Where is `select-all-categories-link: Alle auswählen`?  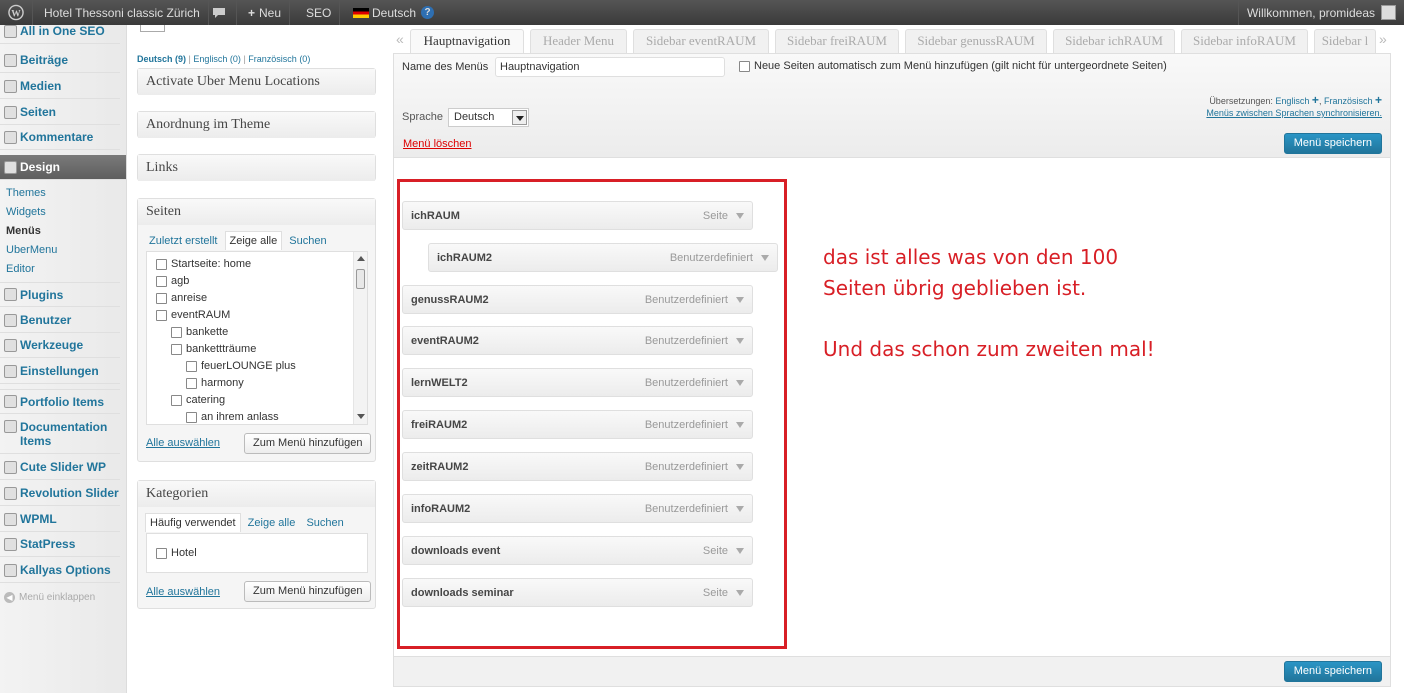 select-all-categories-link: Alle auswählen is located at coordinates (183, 592).